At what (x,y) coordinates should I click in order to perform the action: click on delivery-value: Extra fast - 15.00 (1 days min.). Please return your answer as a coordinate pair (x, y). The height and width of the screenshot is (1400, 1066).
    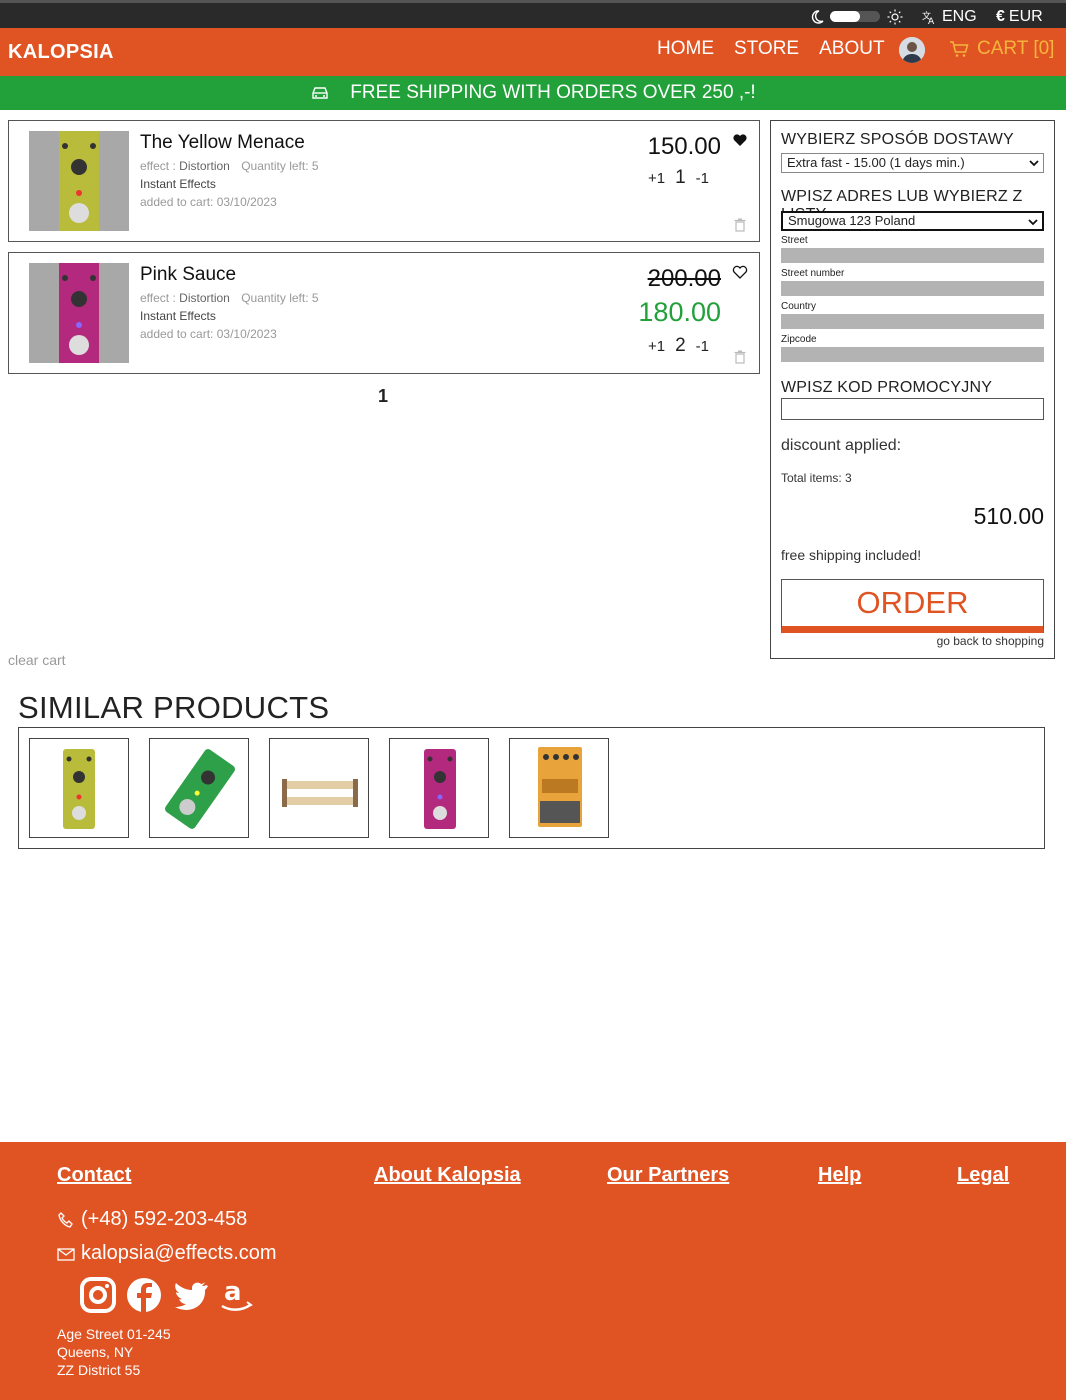
    Looking at the image, I should click on (876, 162).